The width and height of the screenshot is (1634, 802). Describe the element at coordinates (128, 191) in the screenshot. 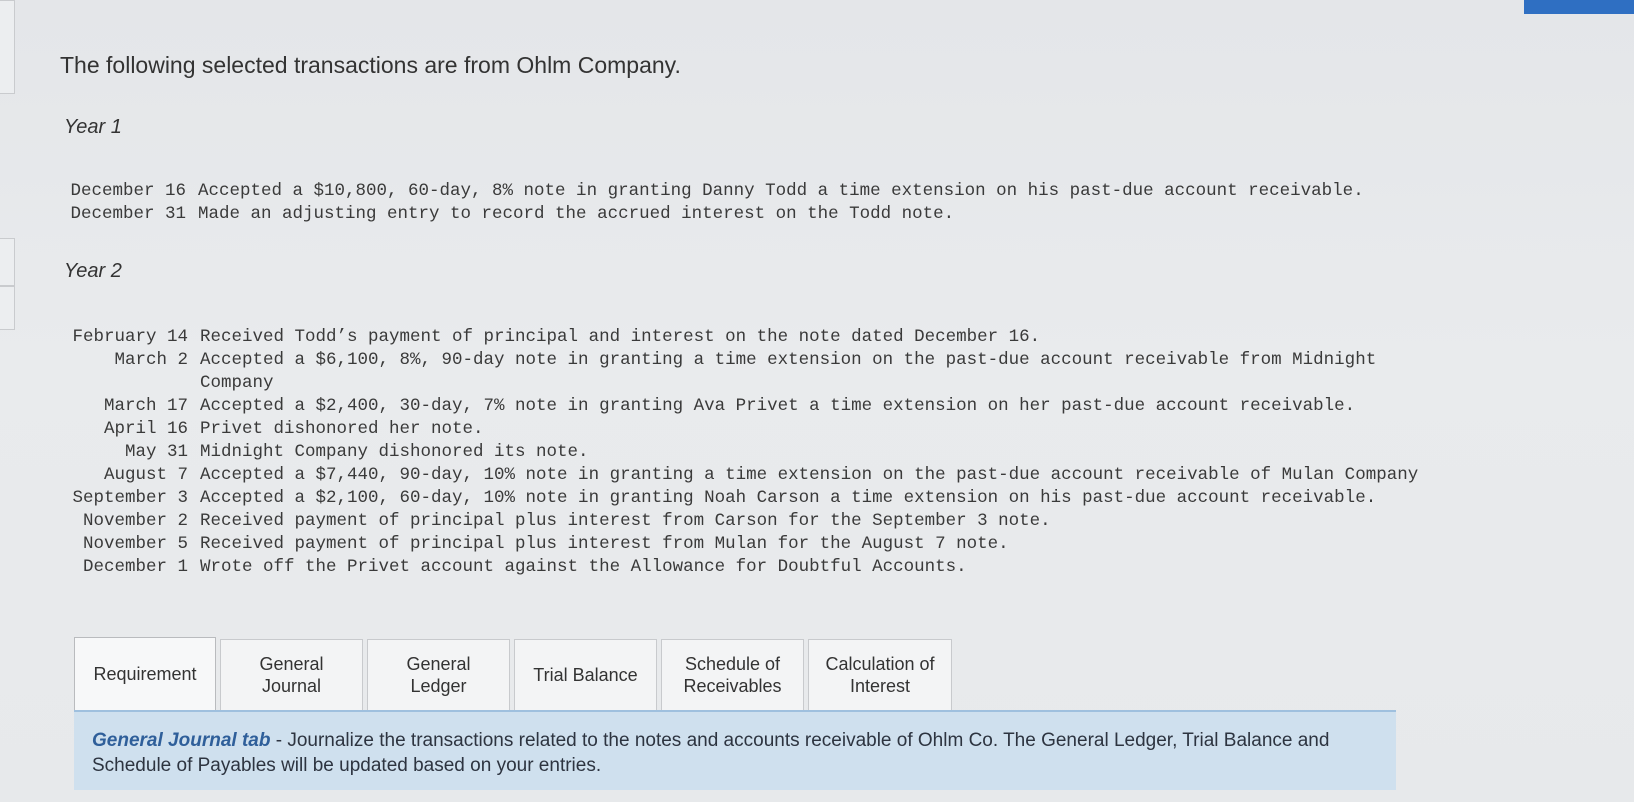

I see `transaction-date: December 16` at that location.